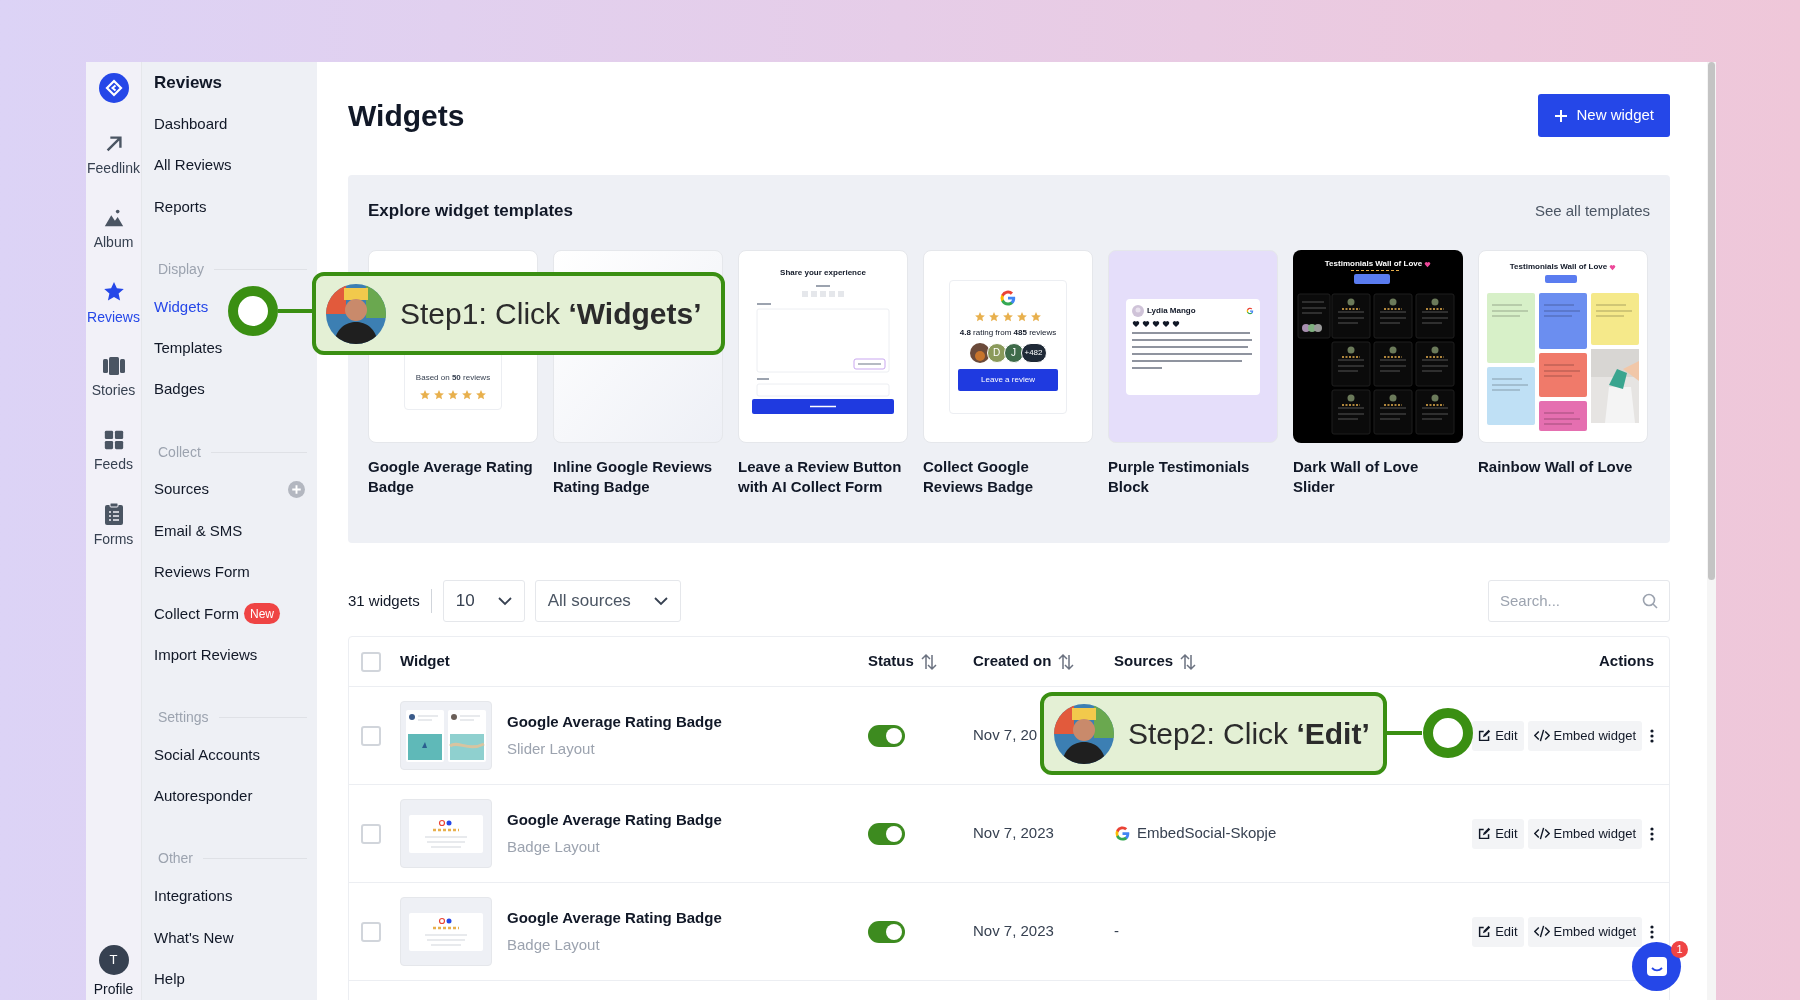 The width and height of the screenshot is (1800, 1000). What do you see at coordinates (406, 116) in the screenshot?
I see `page-title: Widgets` at bounding box center [406, 116].